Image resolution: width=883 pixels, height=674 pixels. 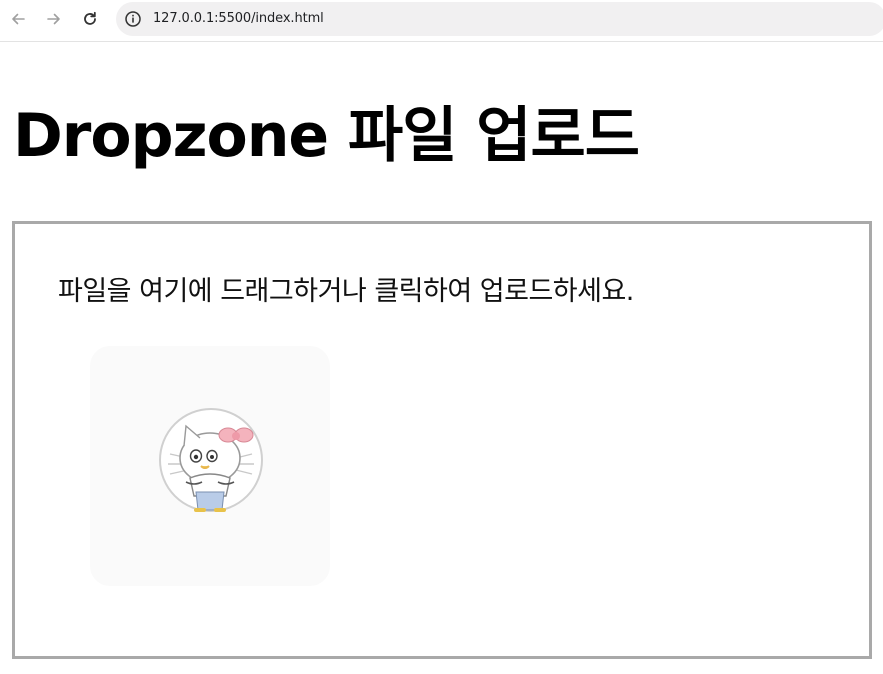 I want to click on url-text: 127.0.0.1:5500/index.html, so click(x=238, y=18).